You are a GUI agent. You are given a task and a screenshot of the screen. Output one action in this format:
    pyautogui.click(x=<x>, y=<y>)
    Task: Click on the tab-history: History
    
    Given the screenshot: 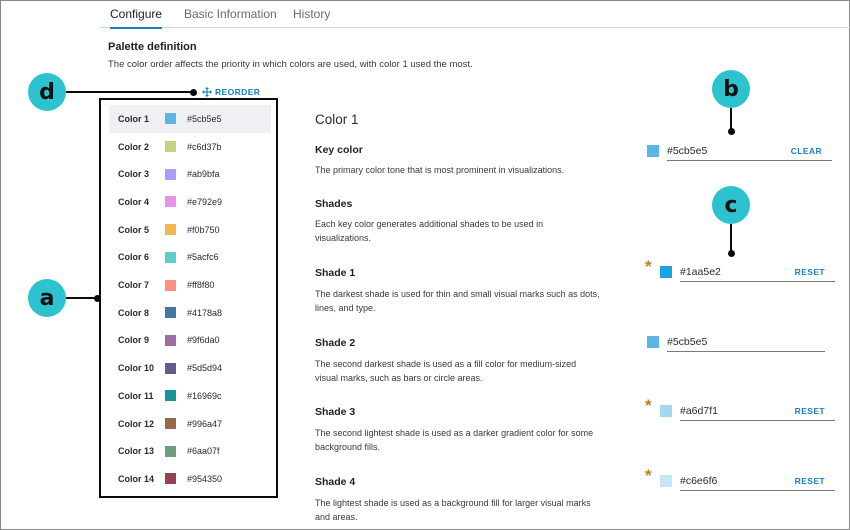 What is the action you would take?
    pyautogui.click(x=311, y=17)
    